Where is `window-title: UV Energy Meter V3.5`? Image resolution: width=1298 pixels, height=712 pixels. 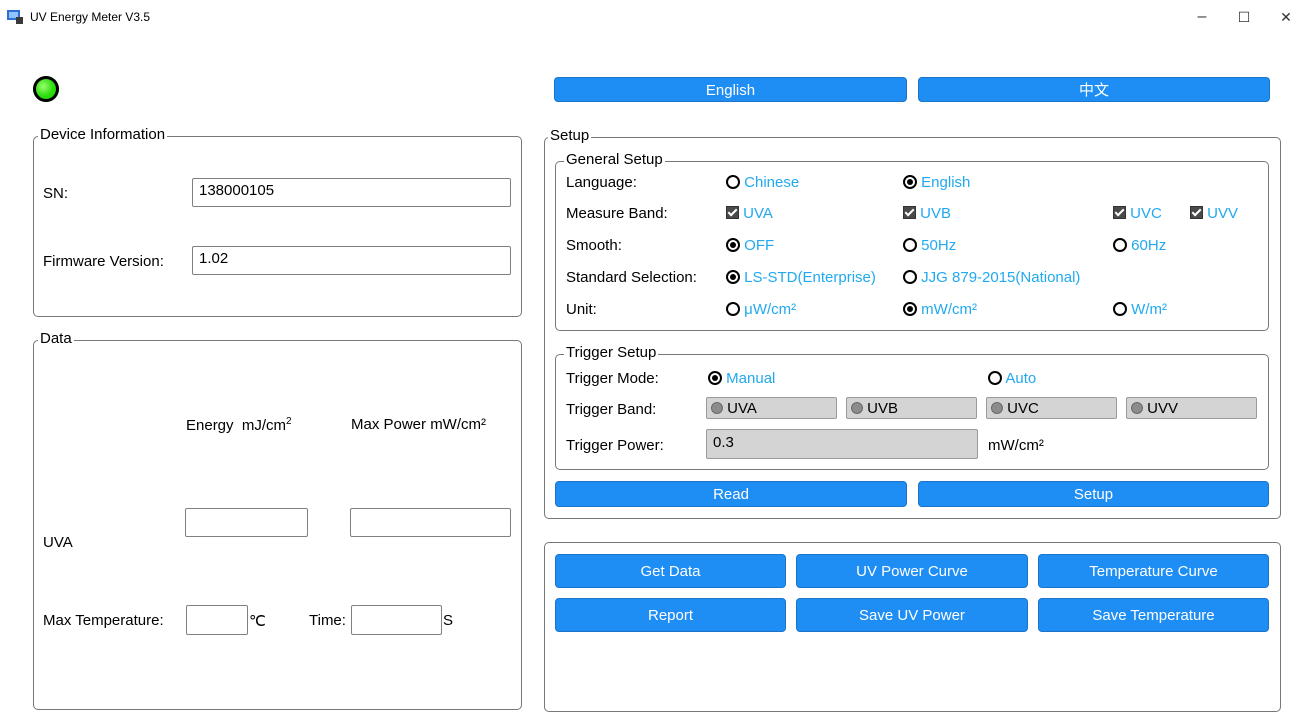 window-title: UV Energy Meter V3.5 is located at coordinates (90, 17).